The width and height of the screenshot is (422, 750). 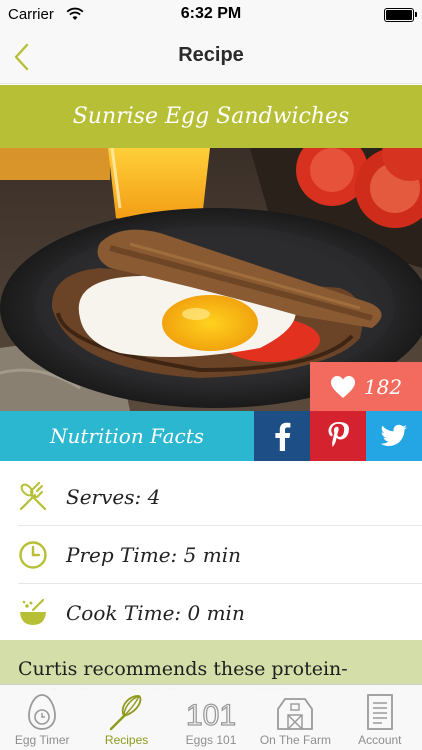 I want to click on nutrition-facts-button: Nutrition Facts, so click(x=127, y=436).